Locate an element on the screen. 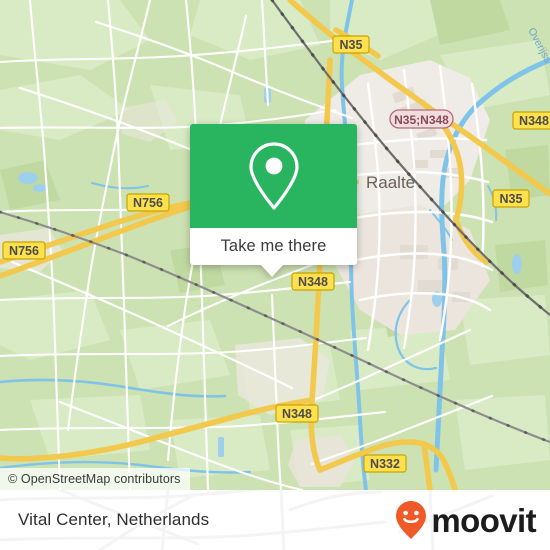  road-shield-n35-right: N35 is located at coordinates (511, 198).